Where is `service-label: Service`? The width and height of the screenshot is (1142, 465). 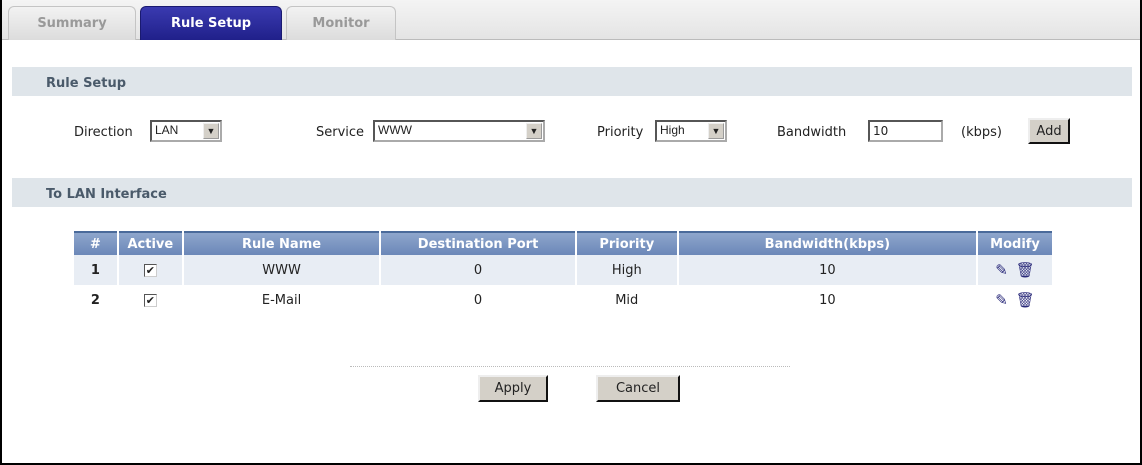
service-label: Service is located at coordinates (340, 132).